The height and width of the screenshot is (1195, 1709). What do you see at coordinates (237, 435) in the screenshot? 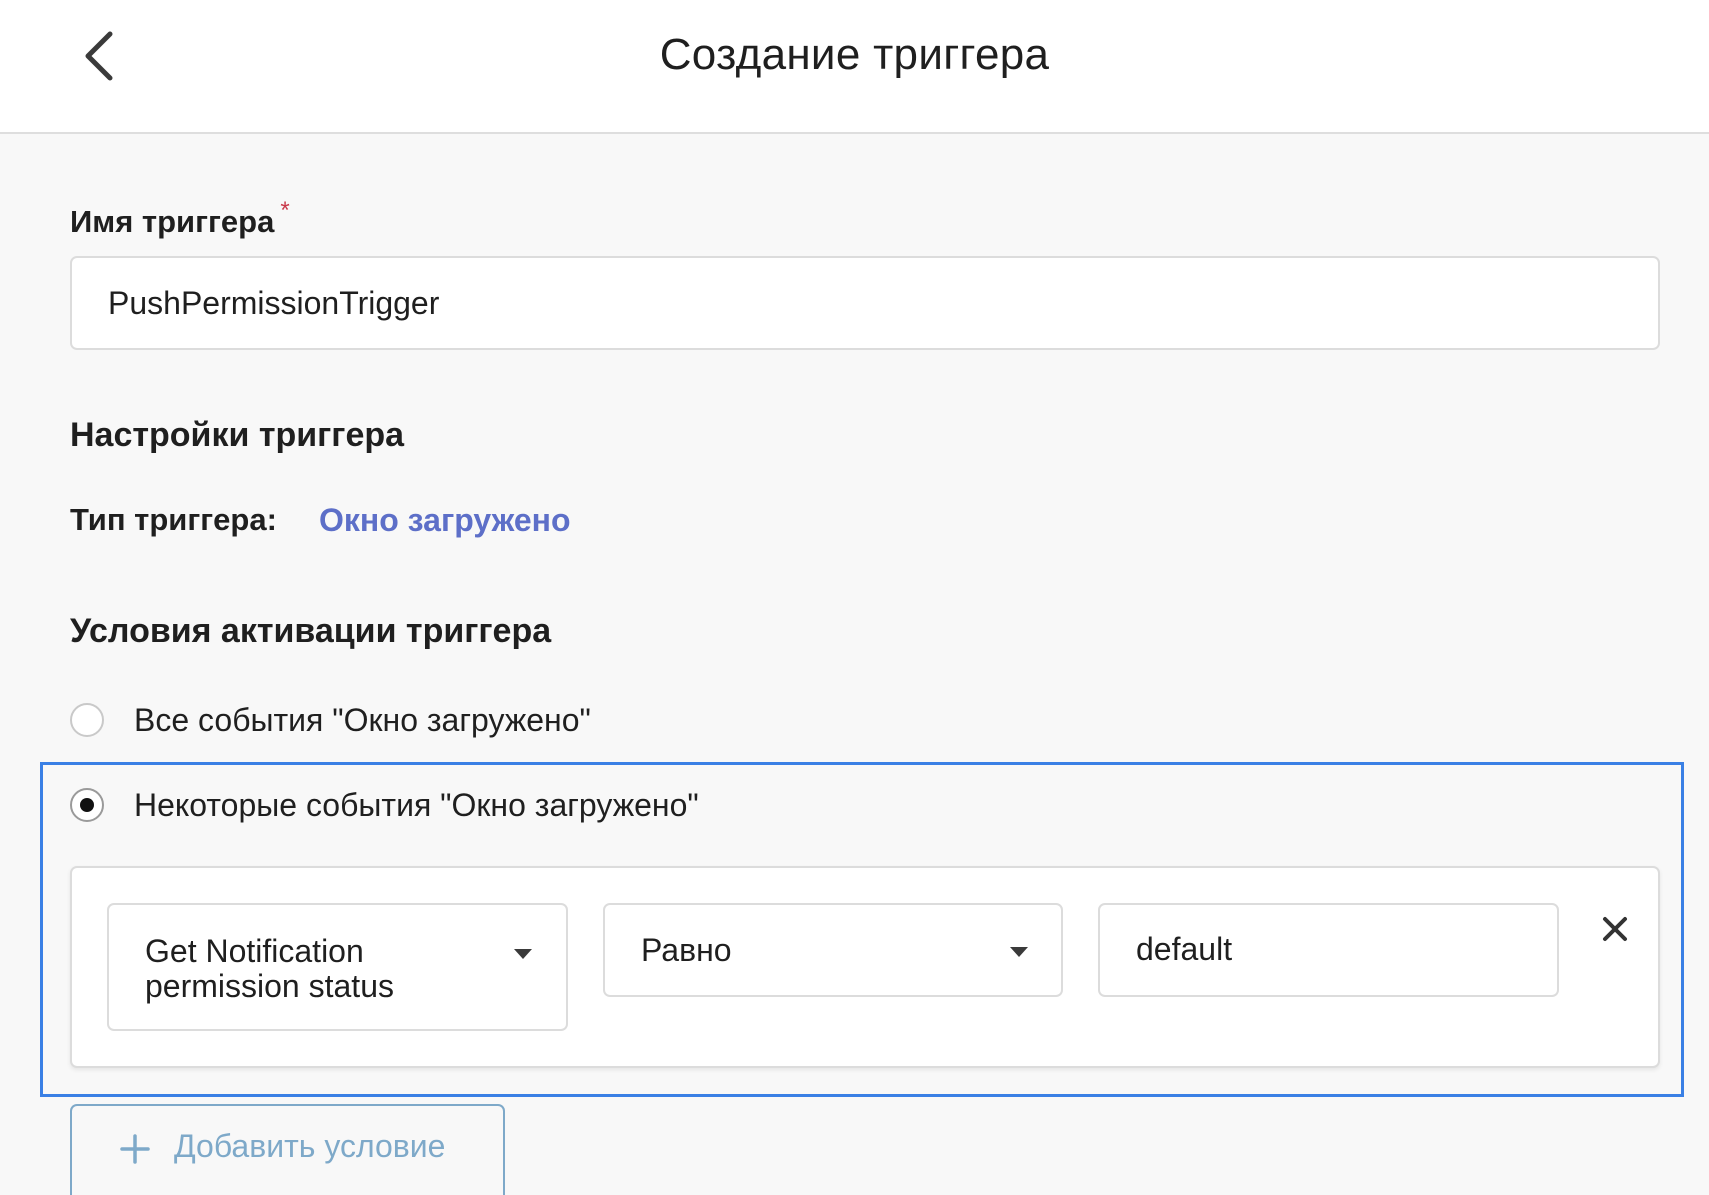
I see `trigger-settings-heading: Настройки триггера` at bounding box center [237, 435].